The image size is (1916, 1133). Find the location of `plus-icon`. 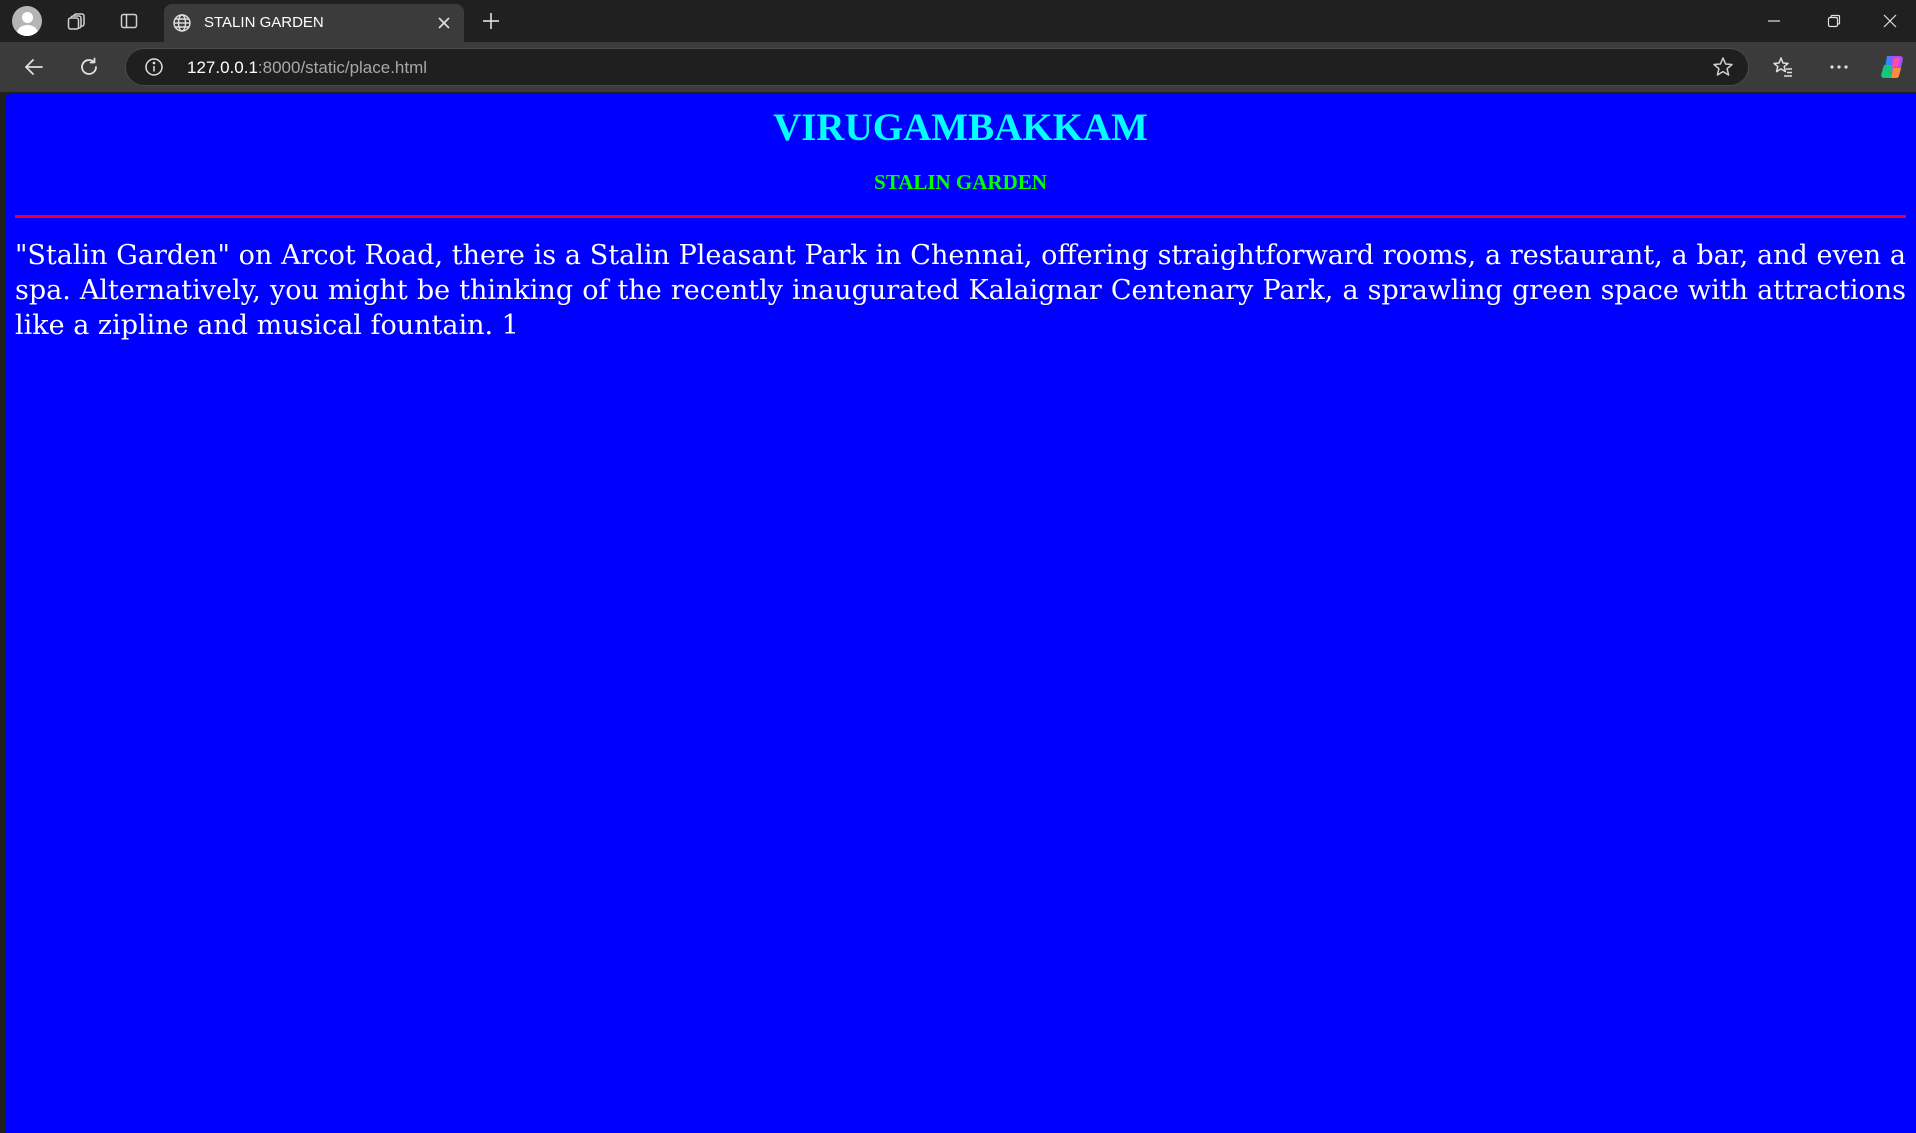

plus-icon is located at coordinates (491, 21).